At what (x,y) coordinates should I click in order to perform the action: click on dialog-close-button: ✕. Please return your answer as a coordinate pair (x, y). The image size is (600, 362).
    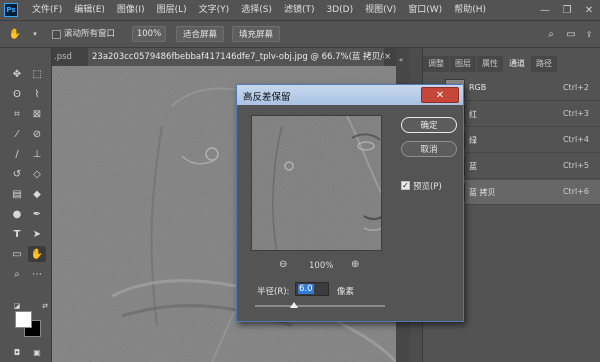
    Looking at the image, I should click on (440, 95).